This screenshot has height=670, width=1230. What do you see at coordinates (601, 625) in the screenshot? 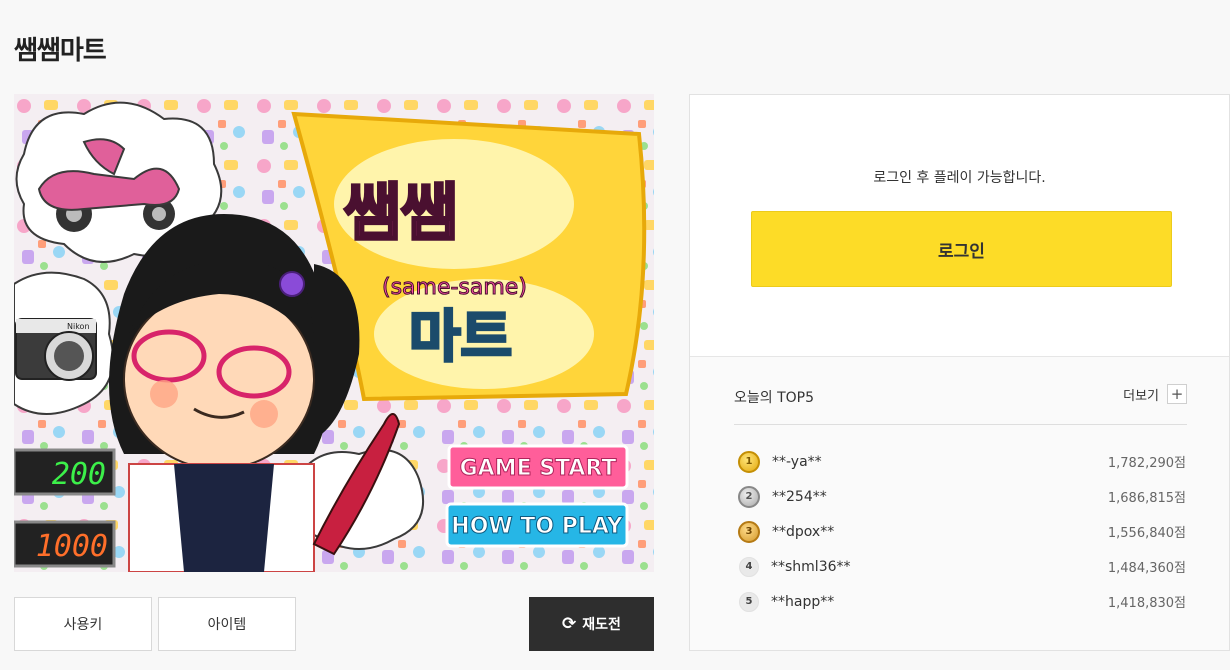
I see `retry-label: 재도전` at bounding box center [601, 625].